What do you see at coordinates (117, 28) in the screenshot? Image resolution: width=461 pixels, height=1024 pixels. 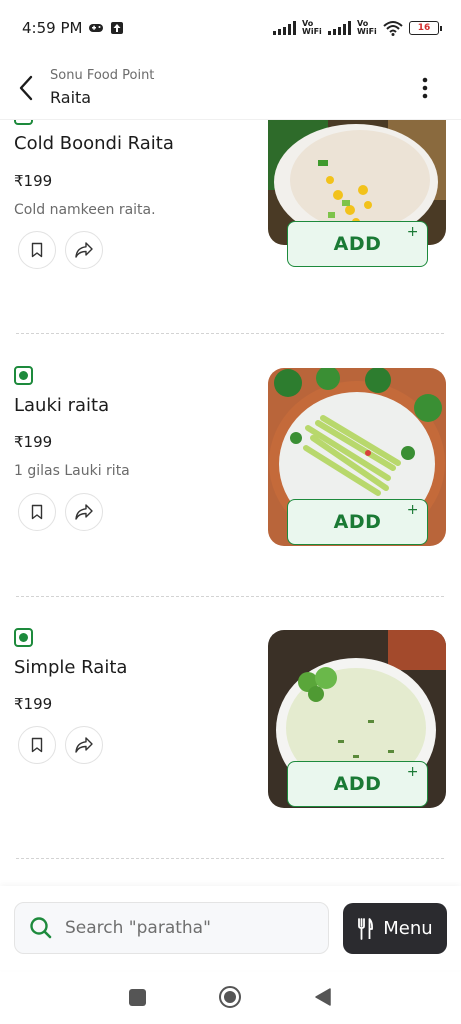 I see `upload-icon` at bounding box center [117, 28].